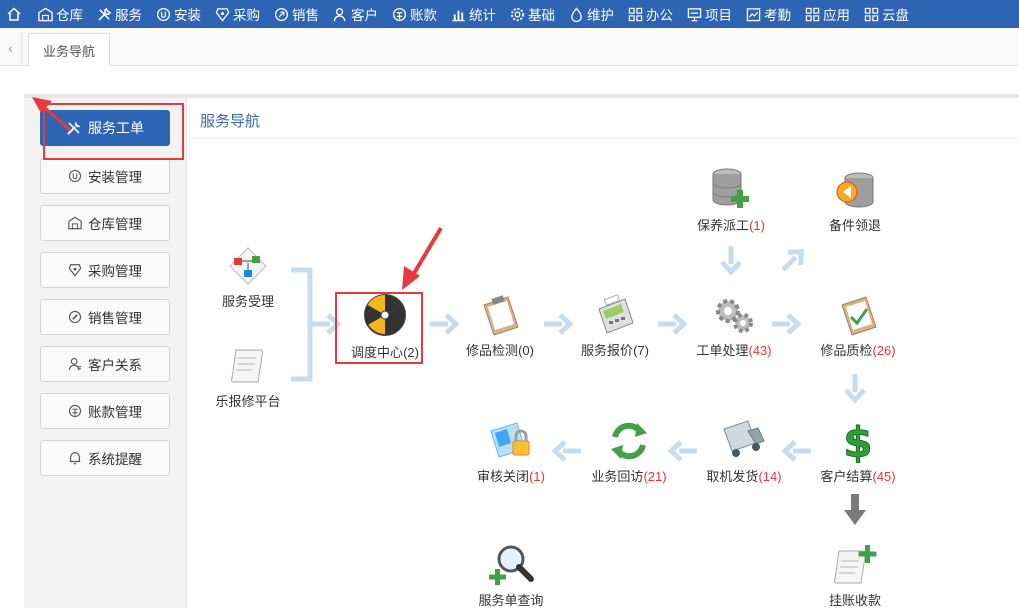  What do you see at coordinates (629, 441) in the screenshot?
I see `refresh-icon` at bounding box center [629, 441].